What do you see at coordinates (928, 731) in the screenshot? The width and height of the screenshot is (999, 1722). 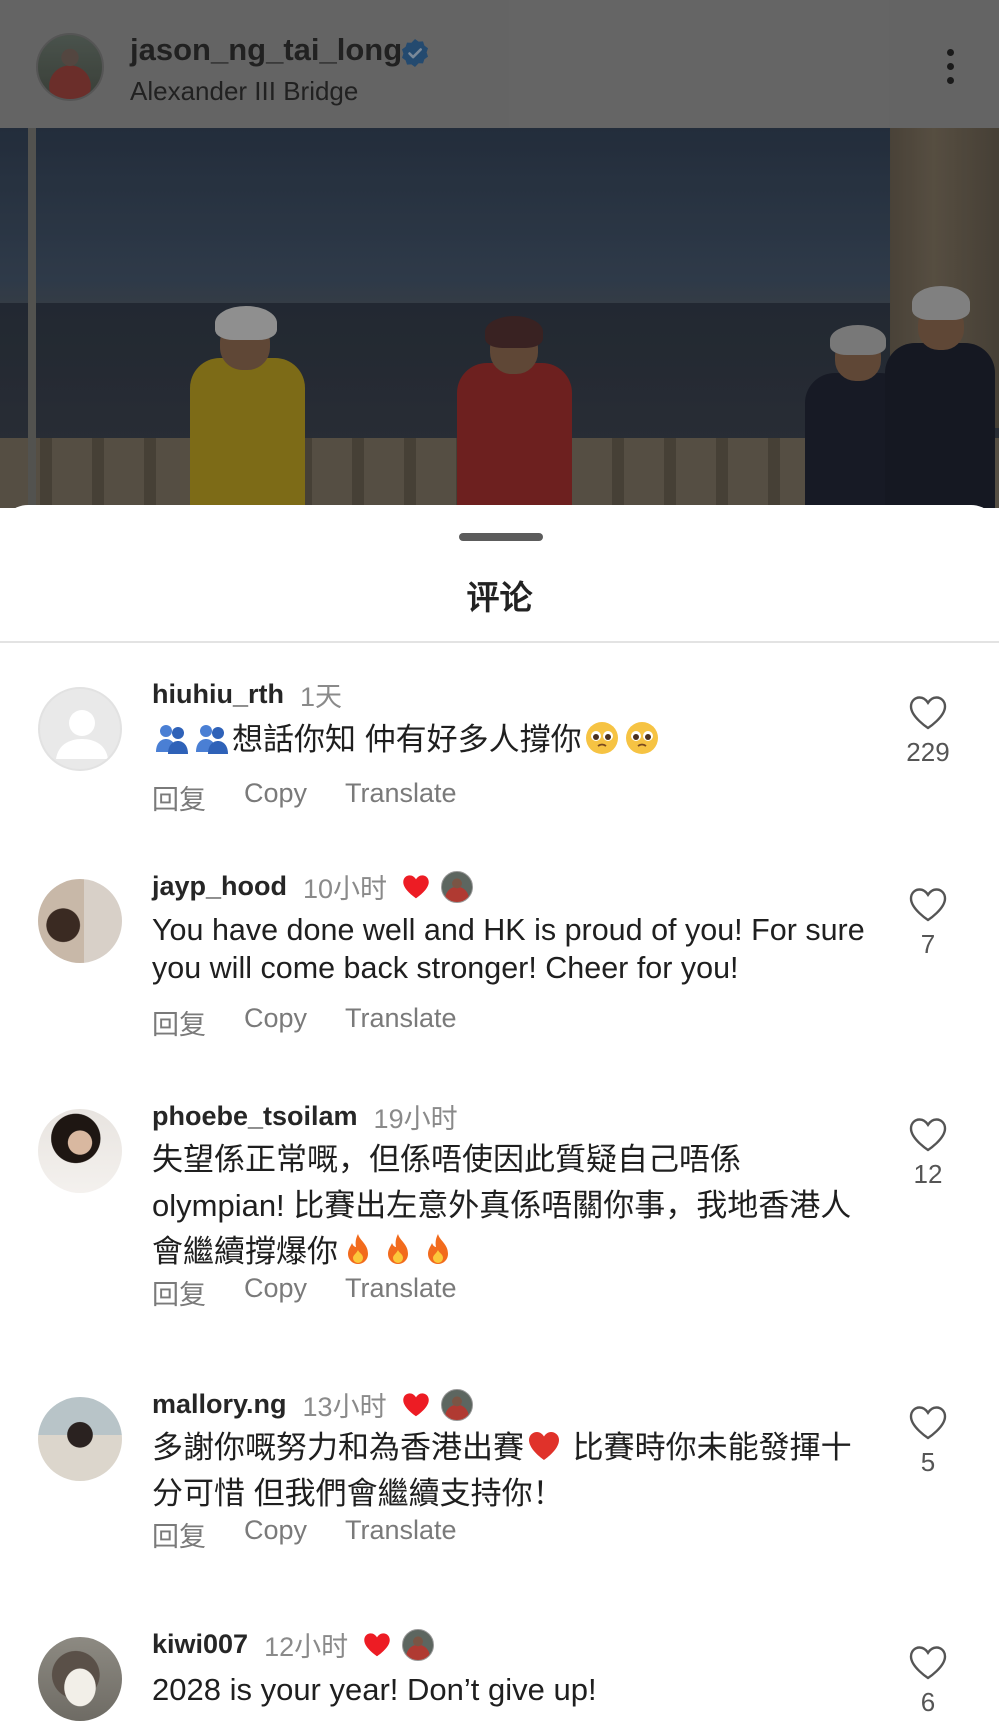 I see `like-button: 229` at bounding box center [928, 731].